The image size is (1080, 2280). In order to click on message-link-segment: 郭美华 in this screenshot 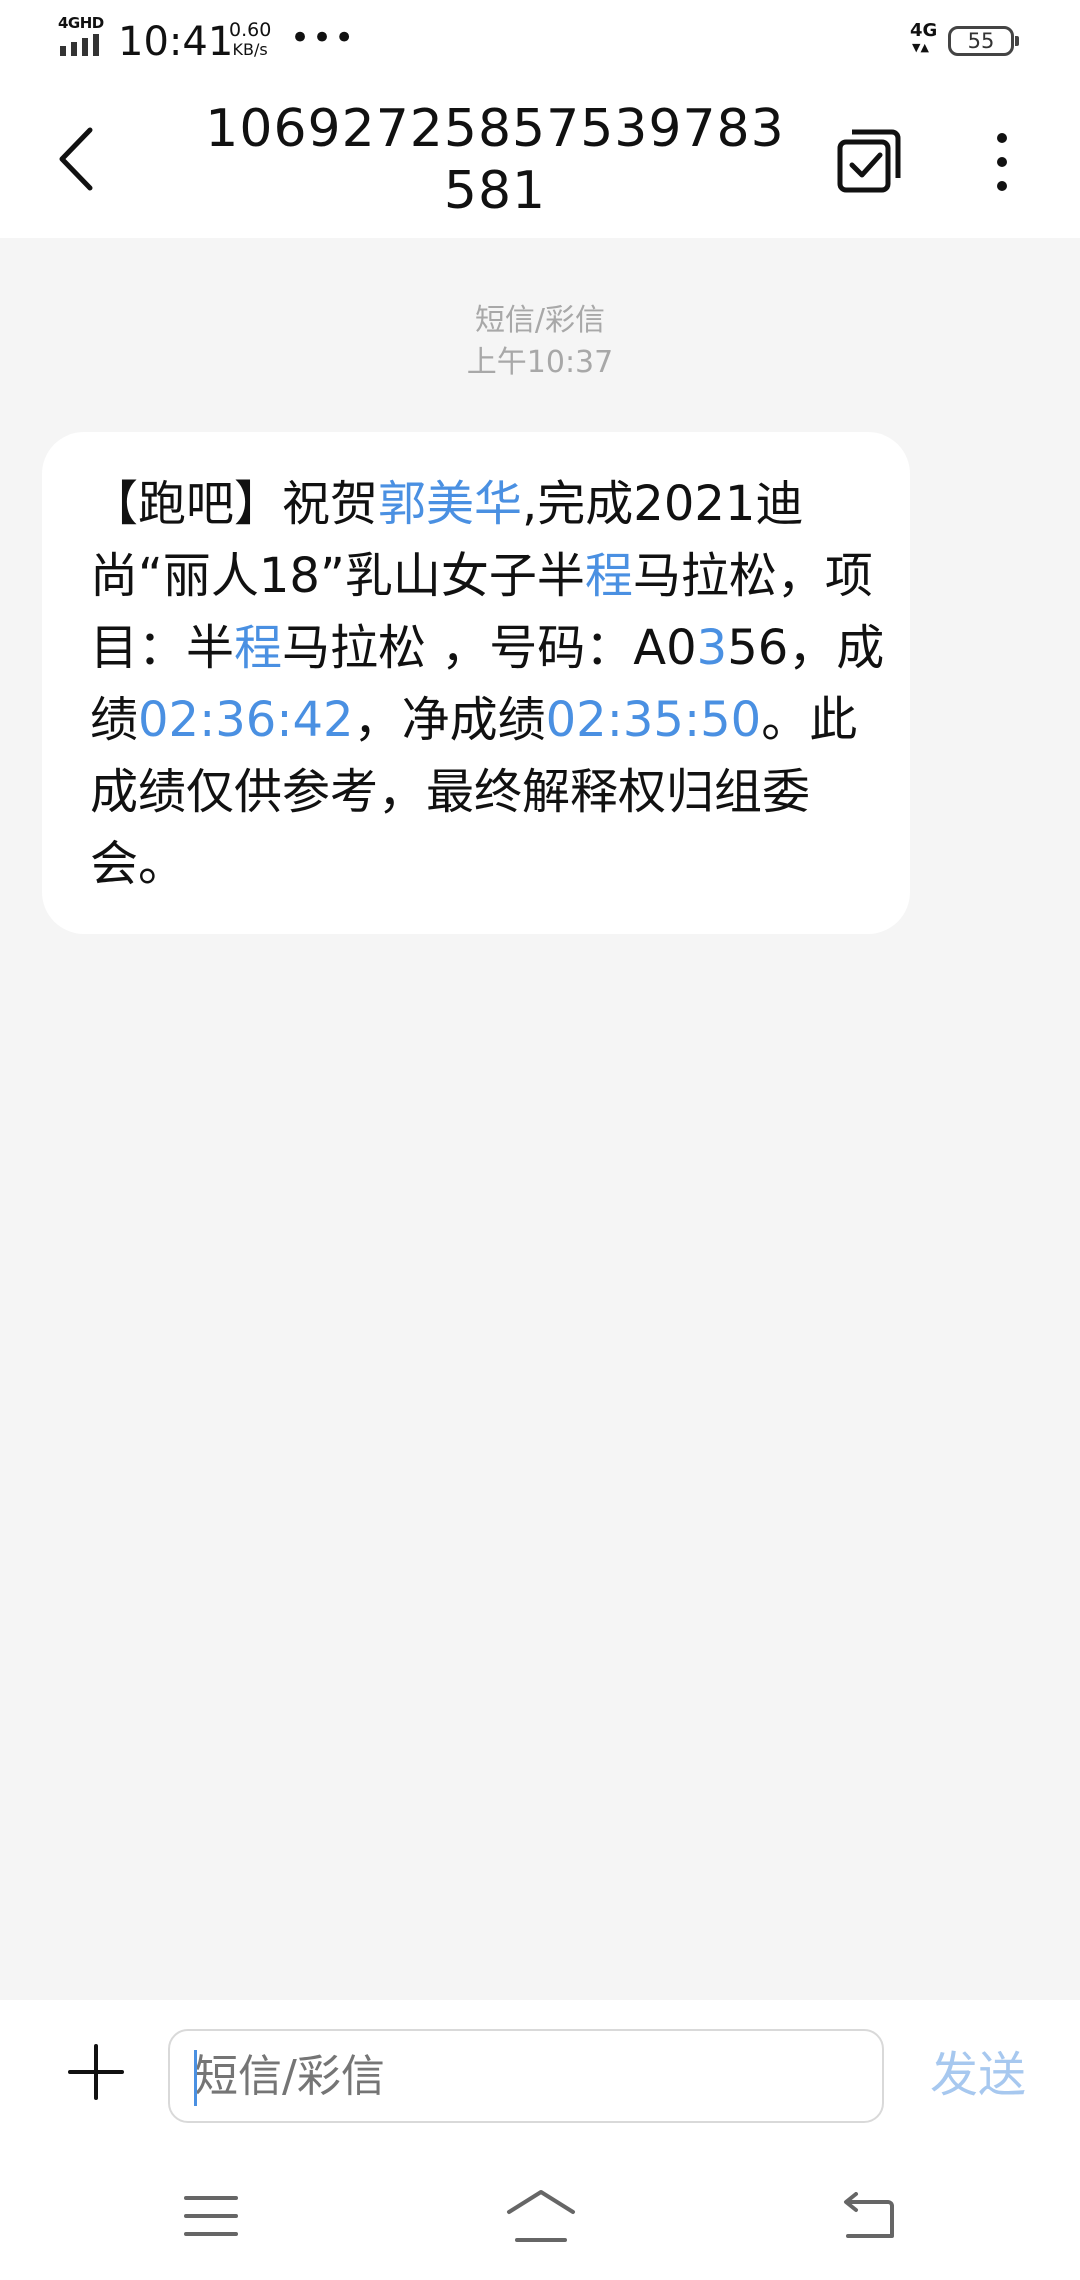, I will do `click(450, 504)`.